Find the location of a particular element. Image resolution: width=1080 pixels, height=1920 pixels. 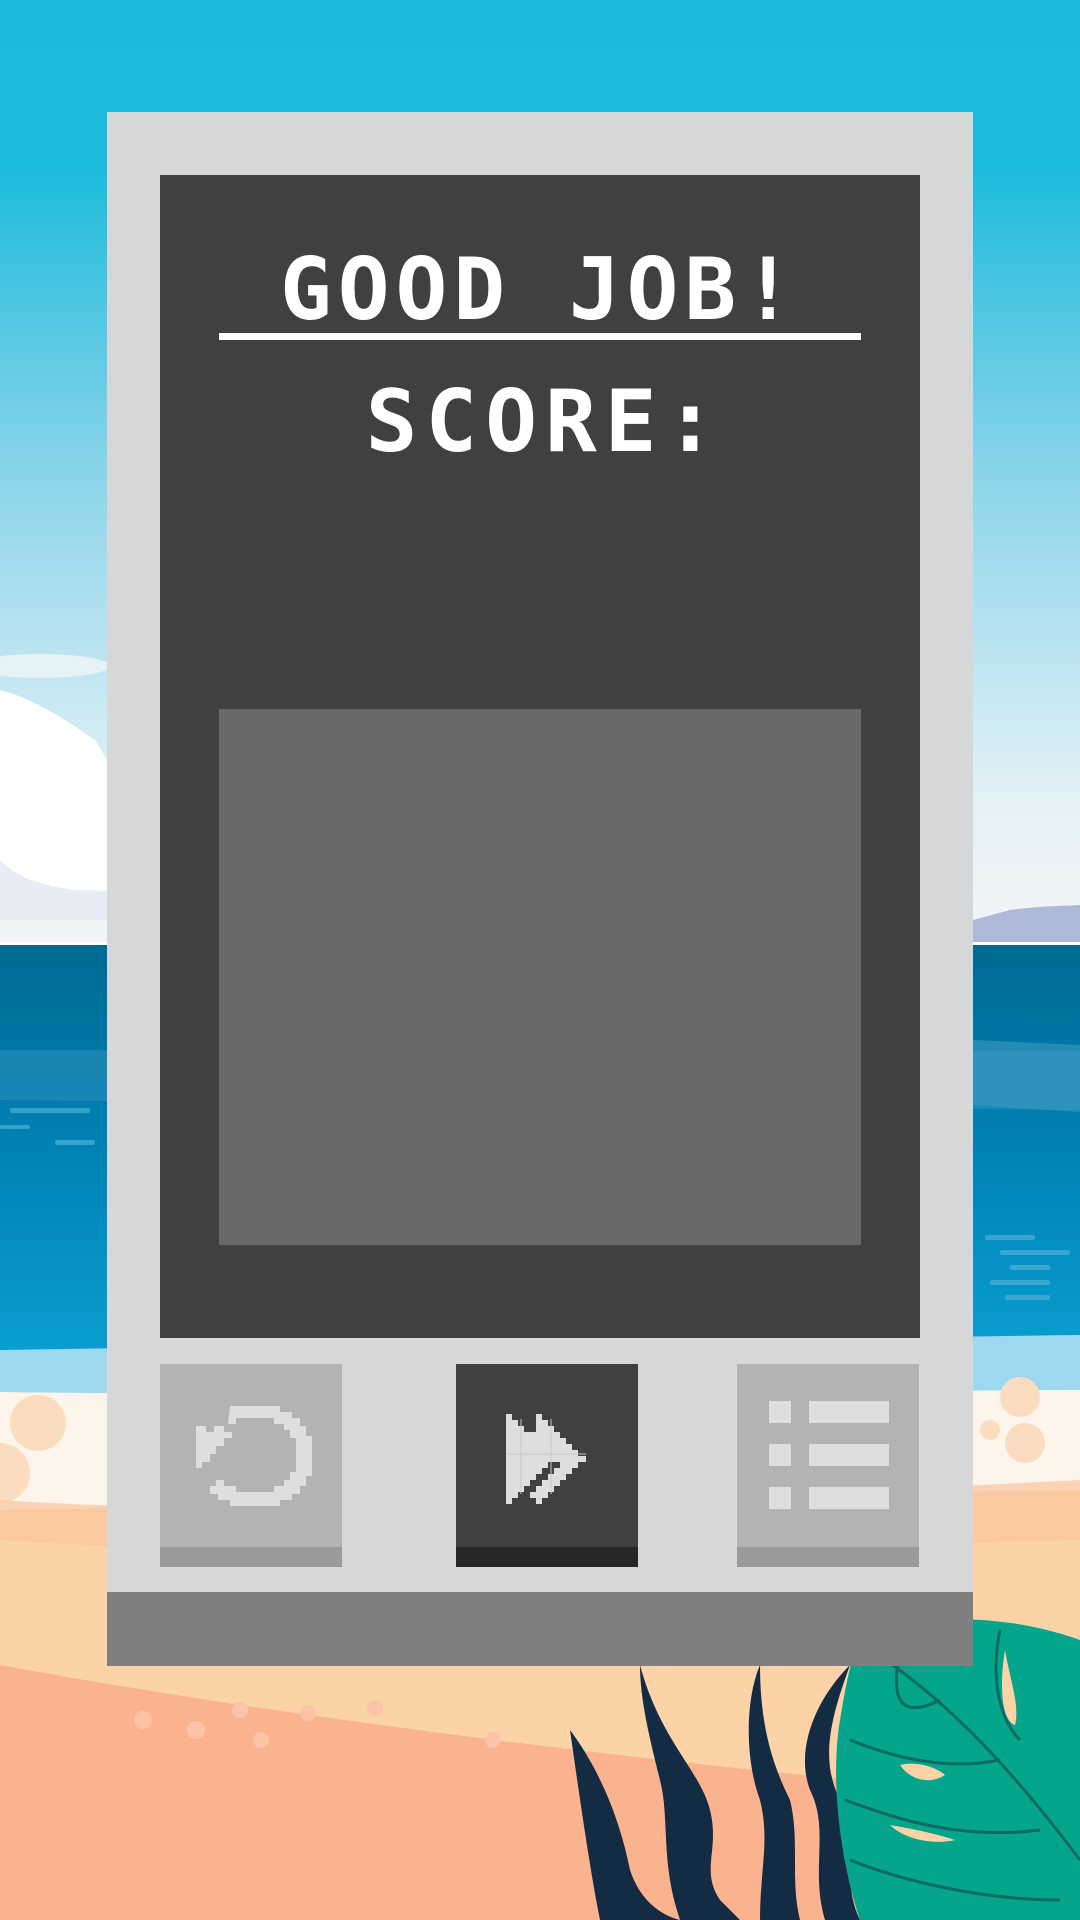

score-label: SCORE: is located at coordinates (545, 422).